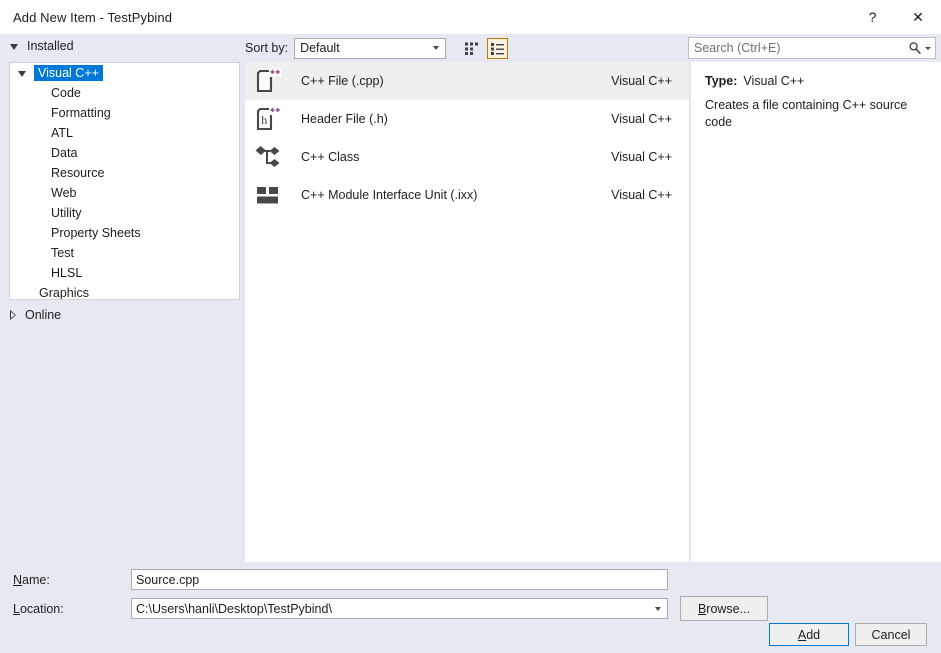 Image resolution: width=941 pixels, height=653 pixels. Describe the element at coordinates (399, 608) in the screenshot. I see `location-combobox: C:\Users\hanli\Desktop\TestPybind\` at that location.